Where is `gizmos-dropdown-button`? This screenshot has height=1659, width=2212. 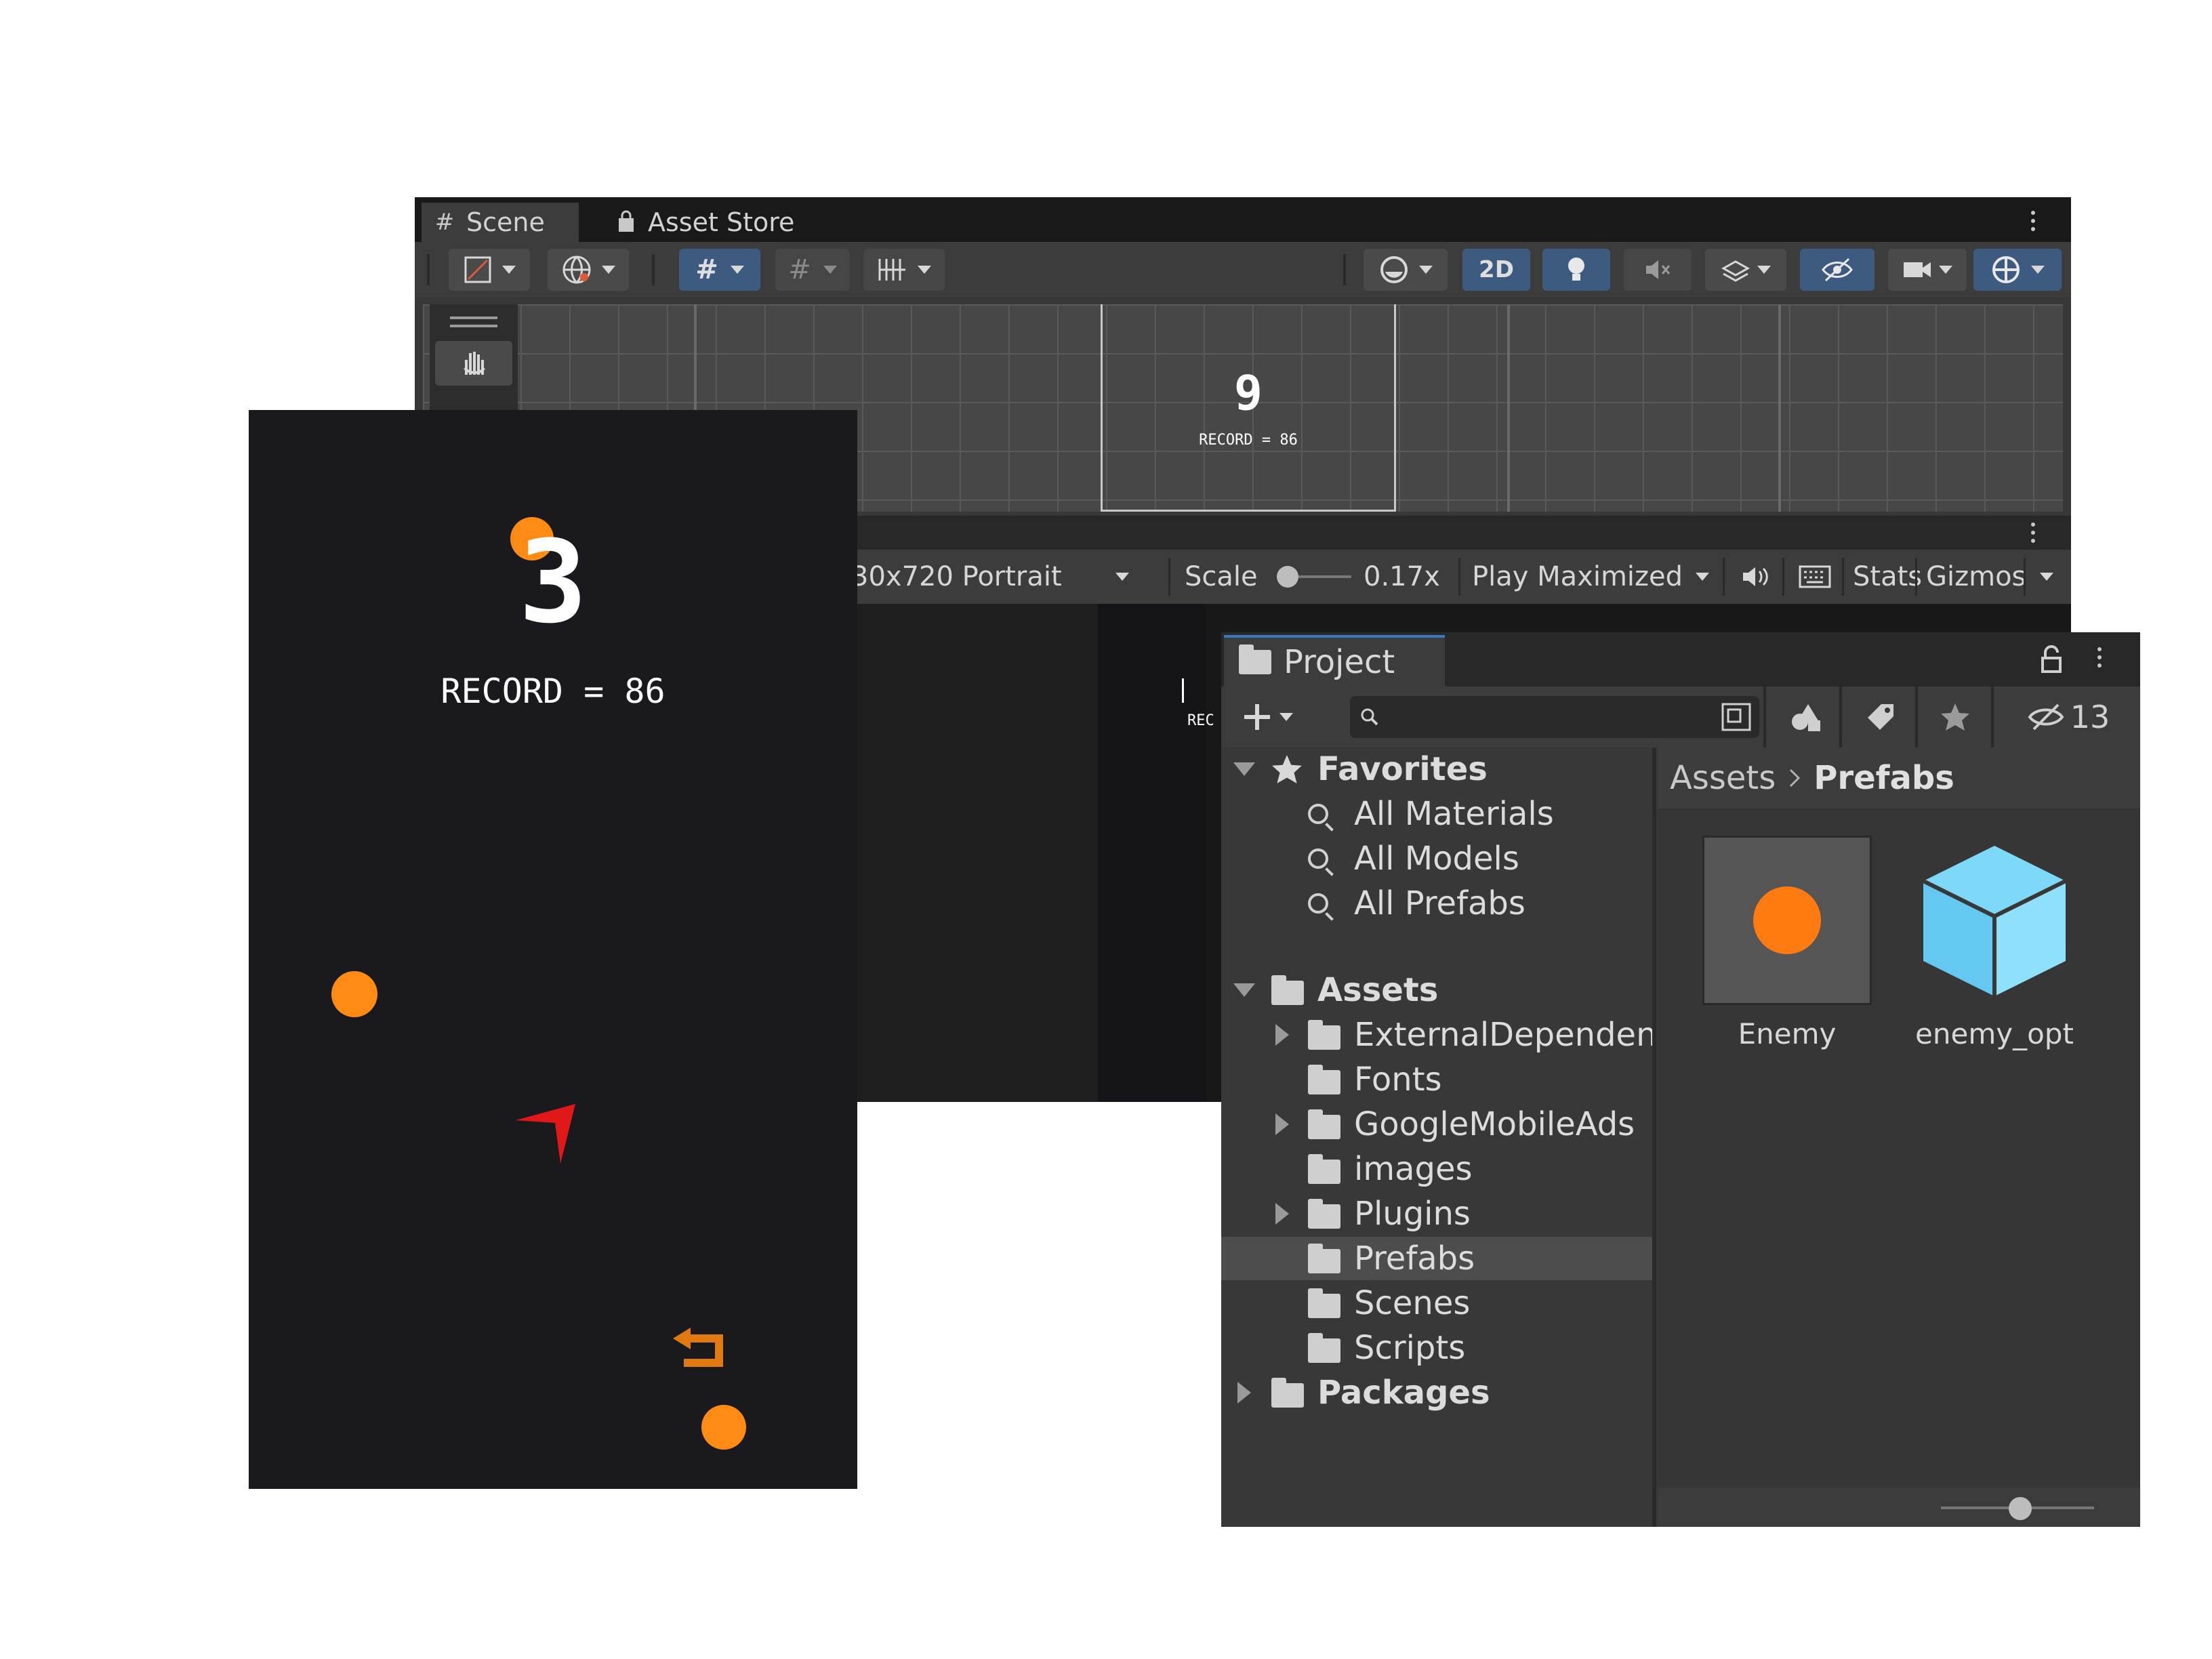 gizmos-dropdown-button is located at coordinates (2046, 577).